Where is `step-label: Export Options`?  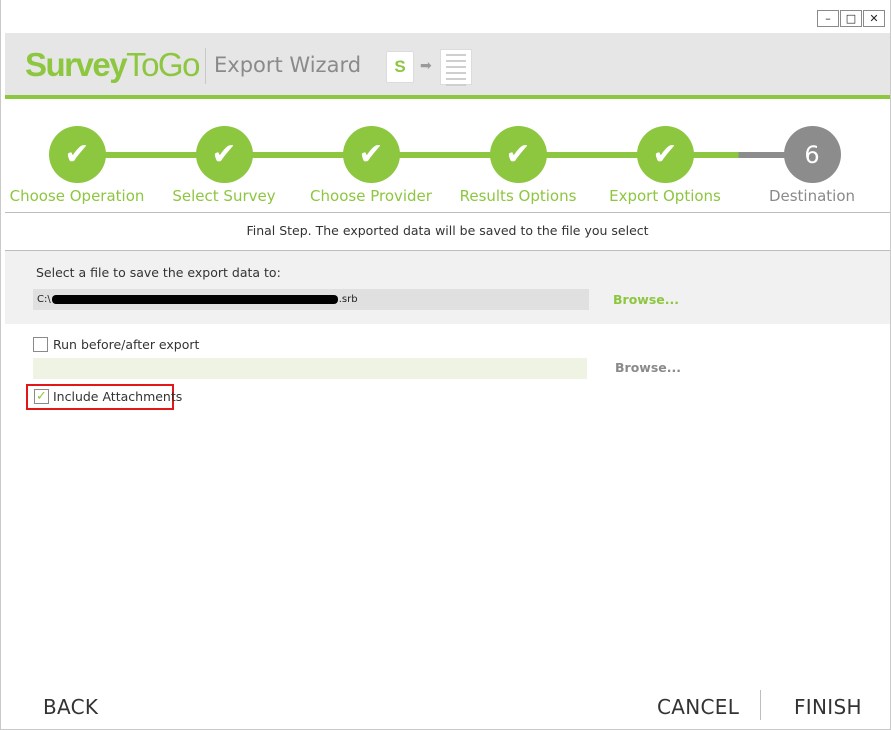
step-label: Export Options is located at coordinates (665, 196).